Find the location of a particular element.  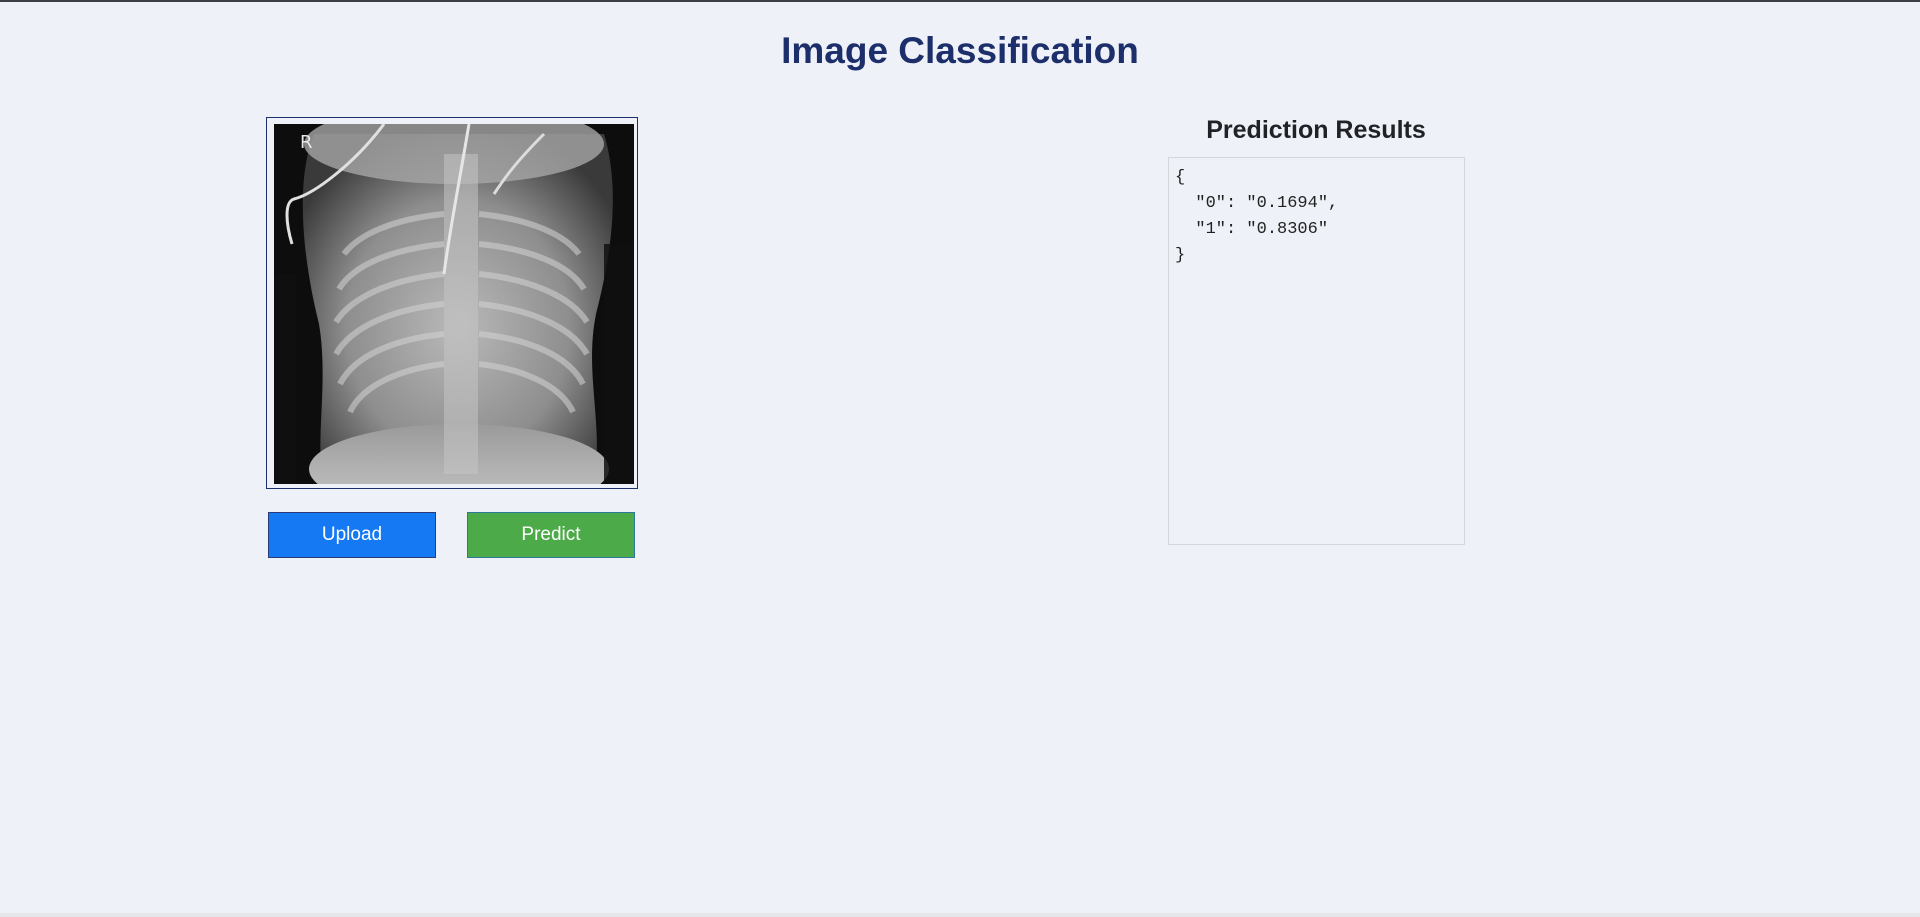

results-output: { "0": "0.1694", "1": "0.8306" } is located at coordinates (1316, 351).